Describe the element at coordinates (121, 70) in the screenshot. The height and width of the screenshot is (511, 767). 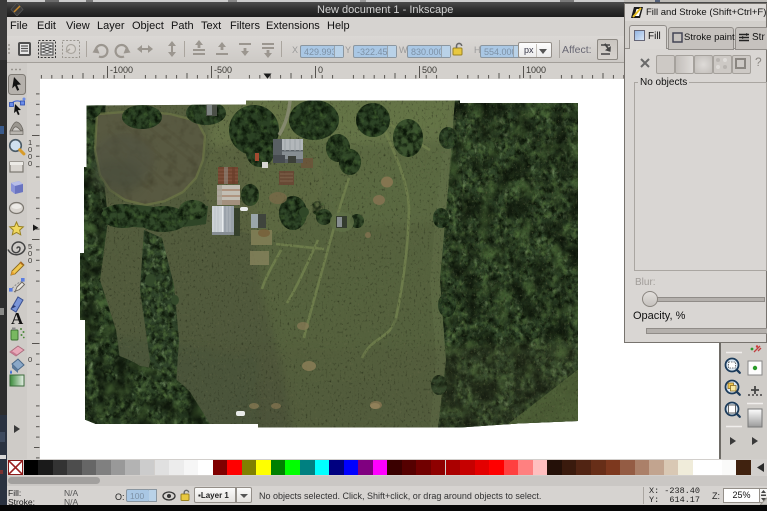
I see `svg-text: -1000` at that location.